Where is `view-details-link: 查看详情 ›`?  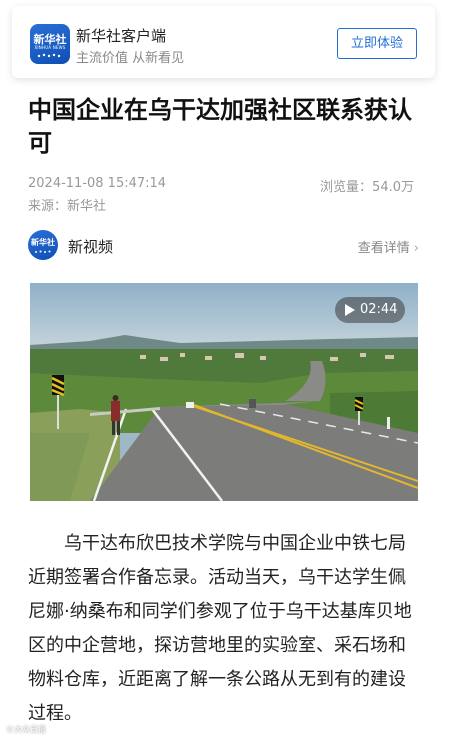 view-details-link: 查看详情 › is located at coordinates (388, 246).